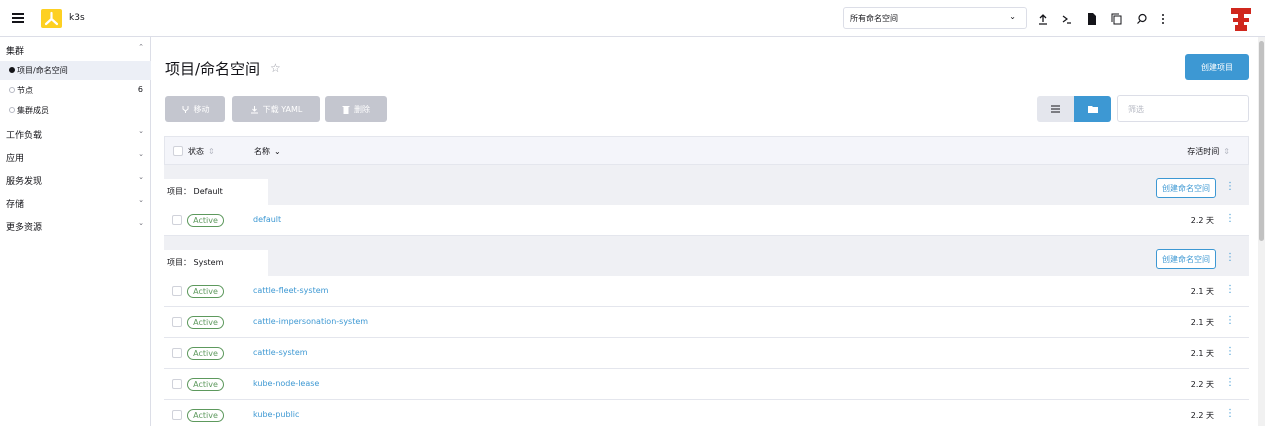  Describe the element at coordinates (267, 219) in the screenshot. I see `namespace-link: default` at that location.